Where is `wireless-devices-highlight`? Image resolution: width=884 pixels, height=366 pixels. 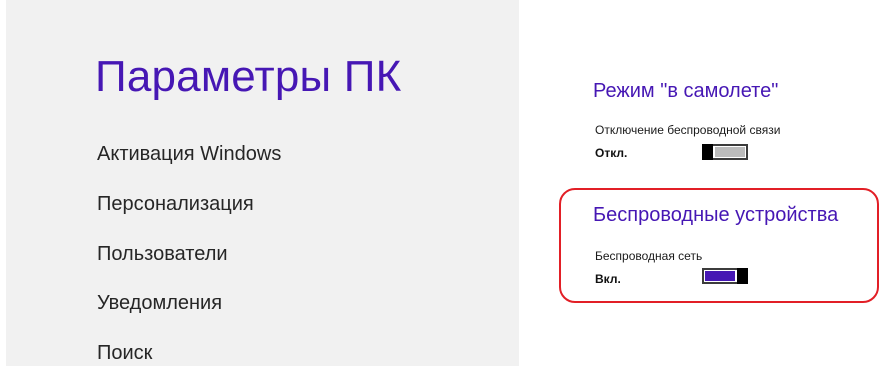
wireless-devices-highlight is located at coordinates (719, 245).